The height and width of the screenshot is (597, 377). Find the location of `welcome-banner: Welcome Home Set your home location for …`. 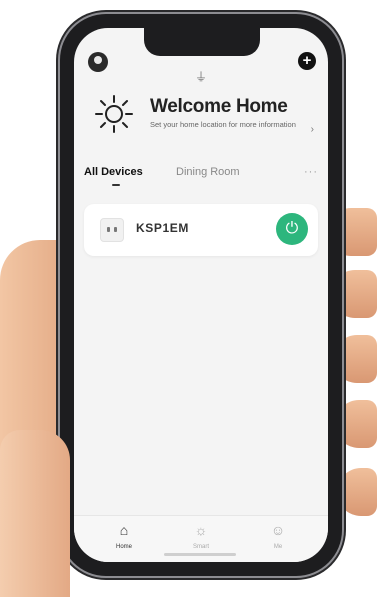

welcome-banner: Welcome Home Set your home location for … is located at coordinates (204, 120).